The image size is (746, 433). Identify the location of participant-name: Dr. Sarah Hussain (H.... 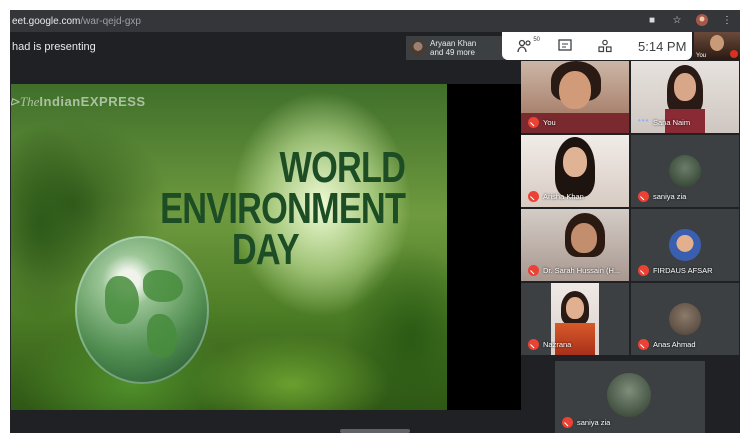
(582, 270).